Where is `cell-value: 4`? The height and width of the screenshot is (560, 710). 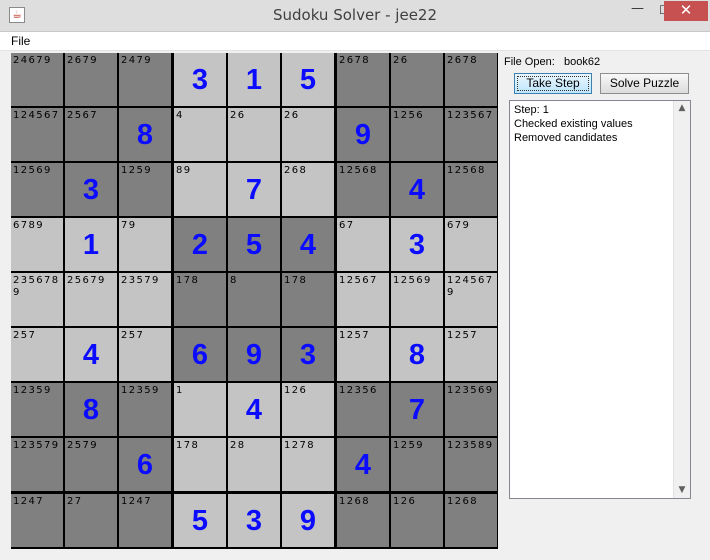 cell-value: 4 is located at coordinates (363, 465).